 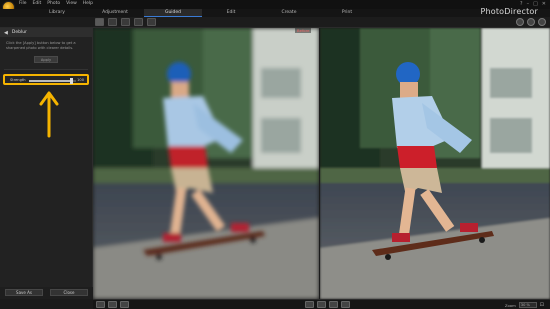 What do you see at coordinates (112, 22) in the screenshot?
I see `compare-view-icon` at bounding box center [112, 22].